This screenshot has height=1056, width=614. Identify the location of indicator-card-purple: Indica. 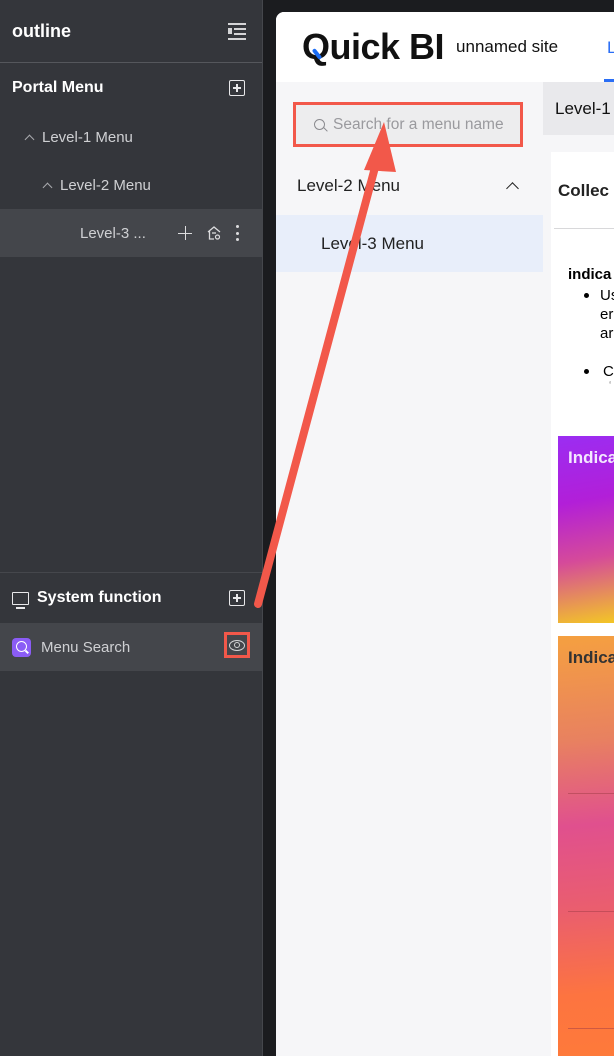
(586, 529).